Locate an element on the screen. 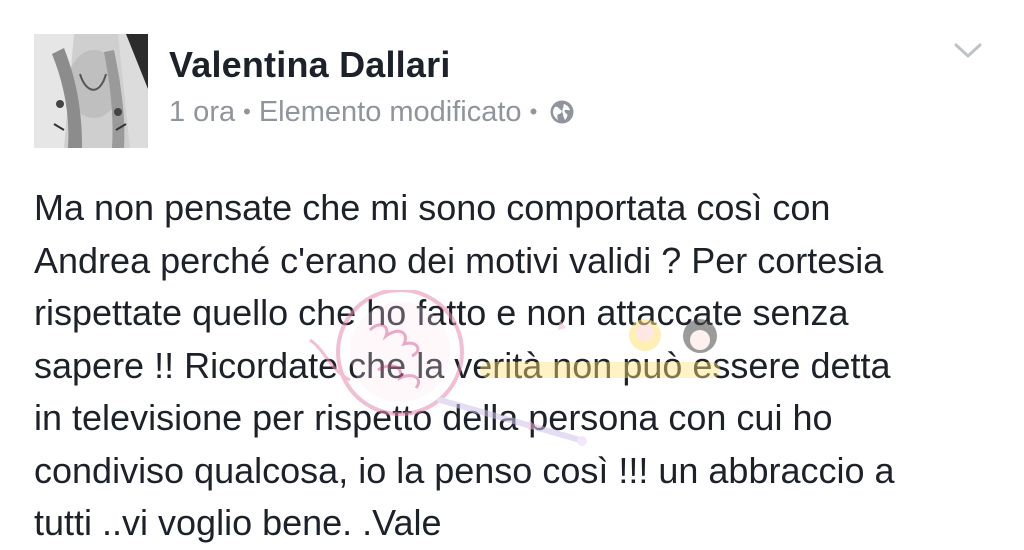  author-name: Valentina Dallari is located at coordinates (310, 65).